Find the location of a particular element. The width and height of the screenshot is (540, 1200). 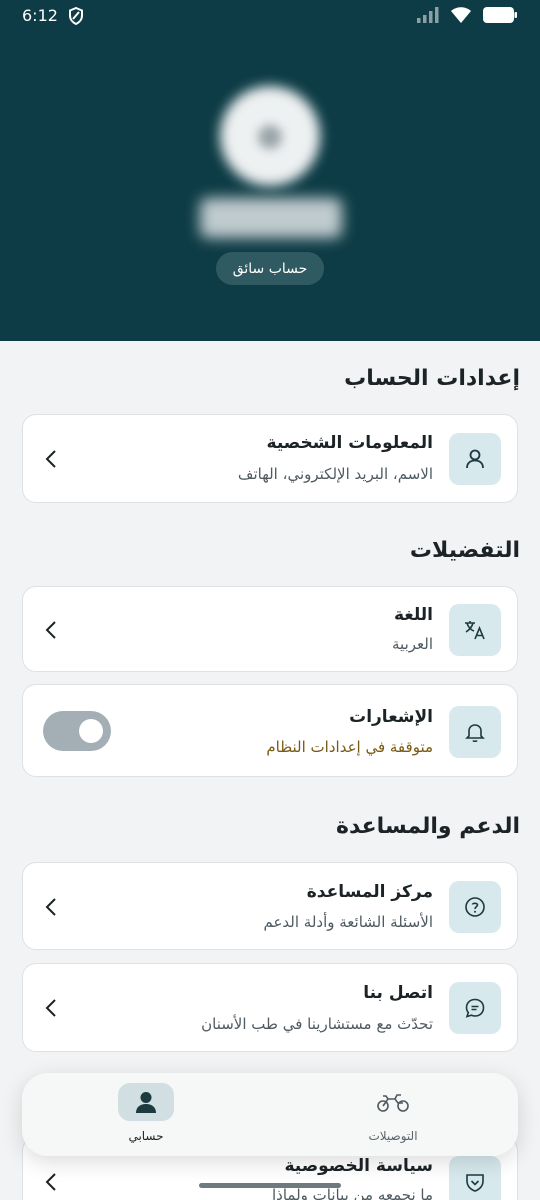

language-value: العربية is located at coordinates (412, 644).